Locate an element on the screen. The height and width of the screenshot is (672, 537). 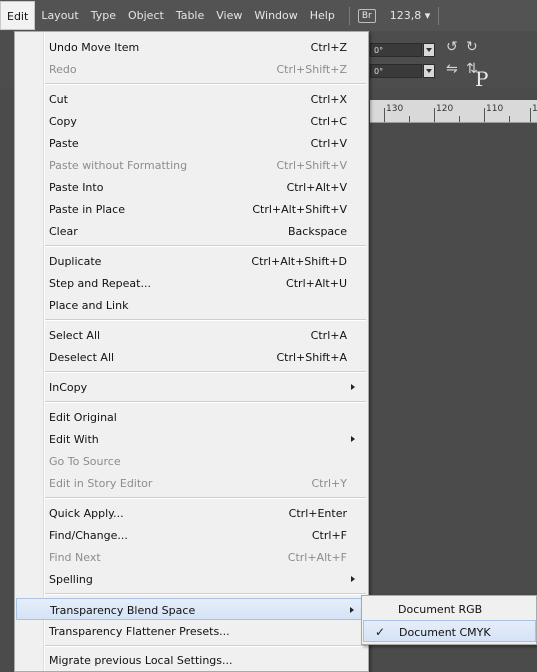
menu-item-shortcut: Ctrl+Alt+Shift+V is located at coordinates (299, 209).